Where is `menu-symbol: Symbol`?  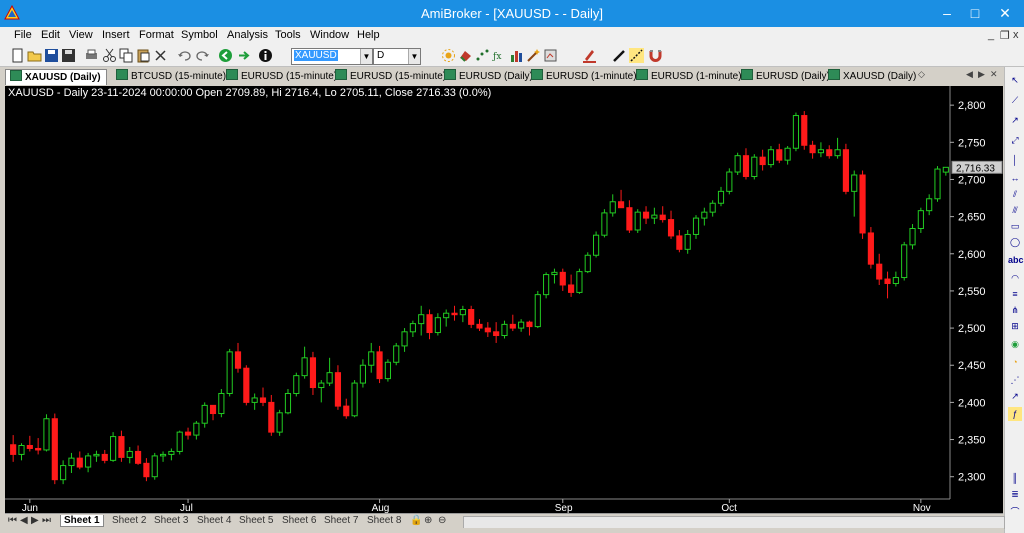
menu-symbol: Symbol is located at coordinates (199, 35).